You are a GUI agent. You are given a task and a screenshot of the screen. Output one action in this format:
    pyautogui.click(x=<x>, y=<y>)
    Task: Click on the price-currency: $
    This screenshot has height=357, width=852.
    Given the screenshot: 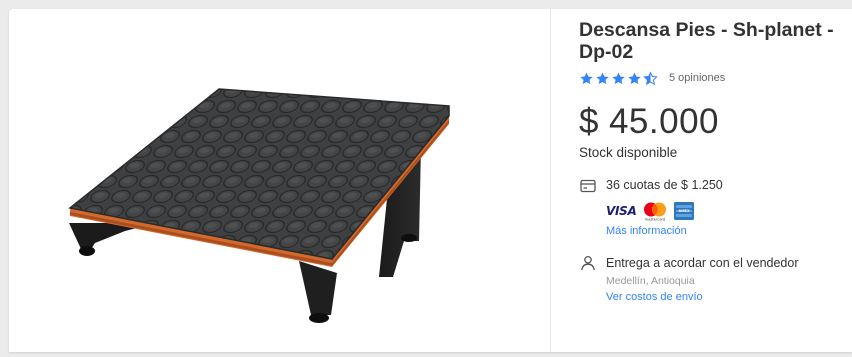 What is the action you would take?
    pyautogui.click(x=589, y=121)
    